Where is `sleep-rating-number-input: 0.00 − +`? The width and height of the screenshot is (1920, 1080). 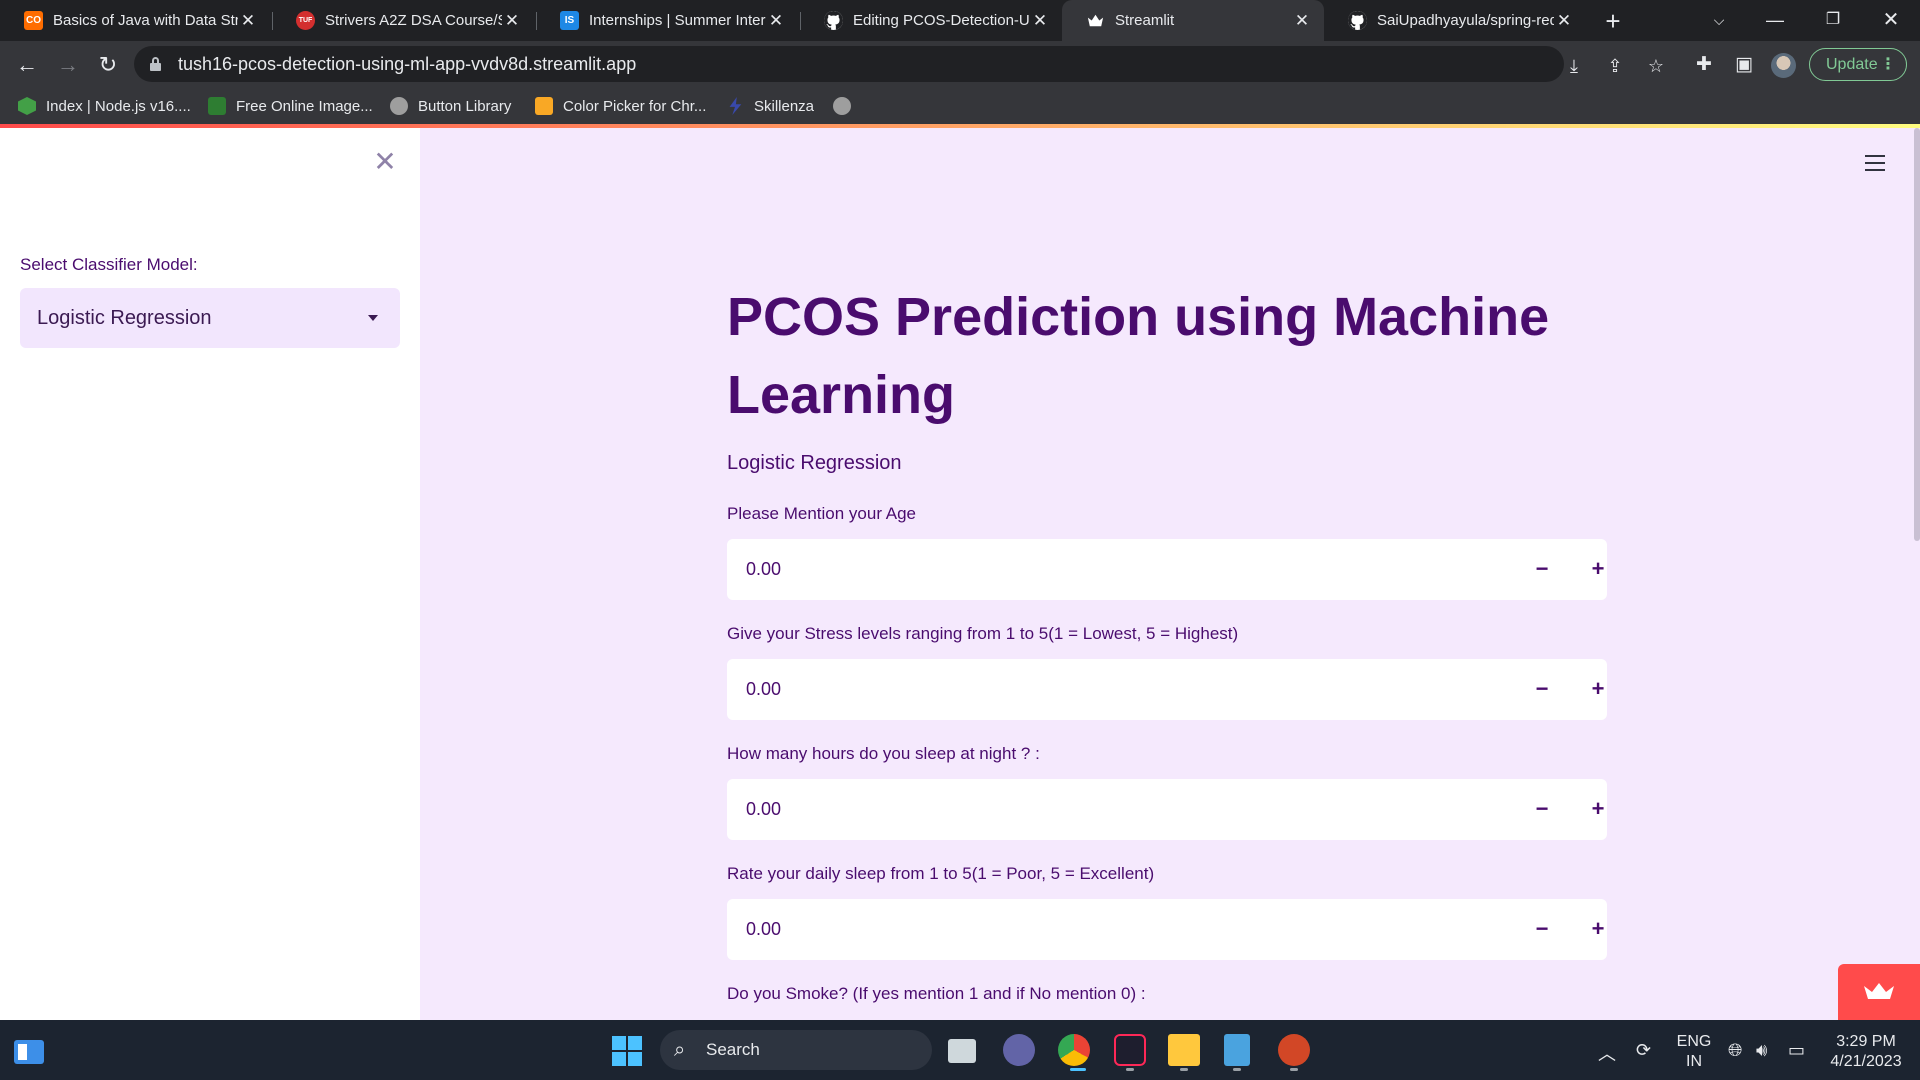 sleep-rating-number-input: 0.00 − + is located at coordinates (1167, 929).